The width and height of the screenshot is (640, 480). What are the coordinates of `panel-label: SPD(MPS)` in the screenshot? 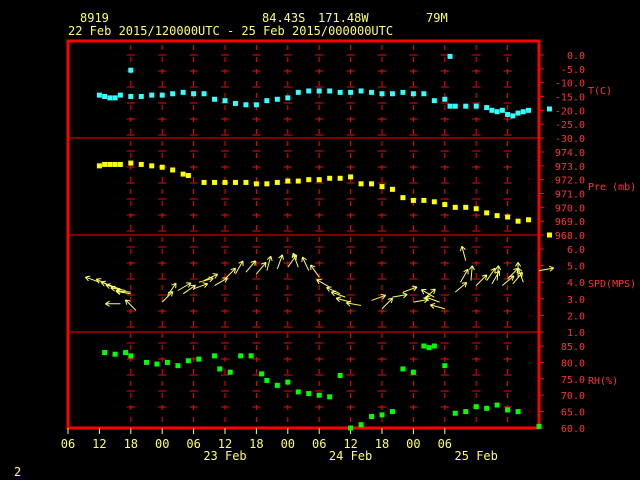 It's located at (612, 284).